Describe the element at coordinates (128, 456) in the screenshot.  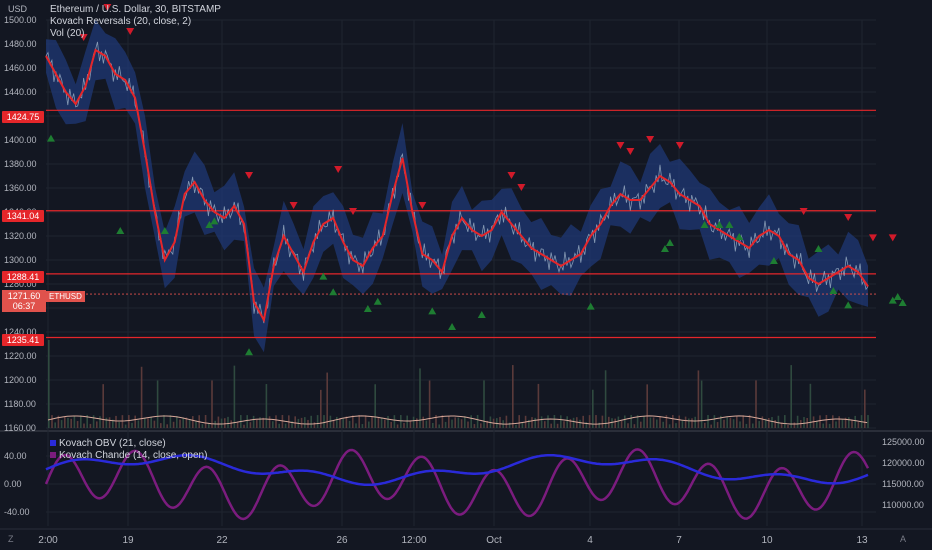
I see `legend-chande: Kovach Chande (14, close, open)` at that location.